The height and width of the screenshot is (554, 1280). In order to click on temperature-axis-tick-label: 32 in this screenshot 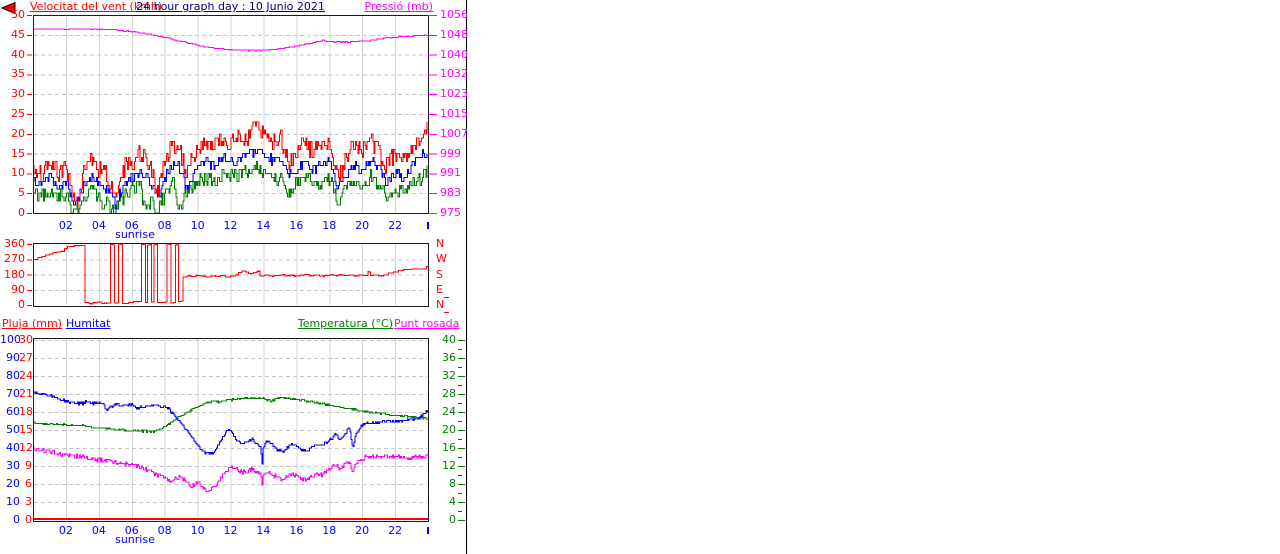, I will do `click(449, 375)`.